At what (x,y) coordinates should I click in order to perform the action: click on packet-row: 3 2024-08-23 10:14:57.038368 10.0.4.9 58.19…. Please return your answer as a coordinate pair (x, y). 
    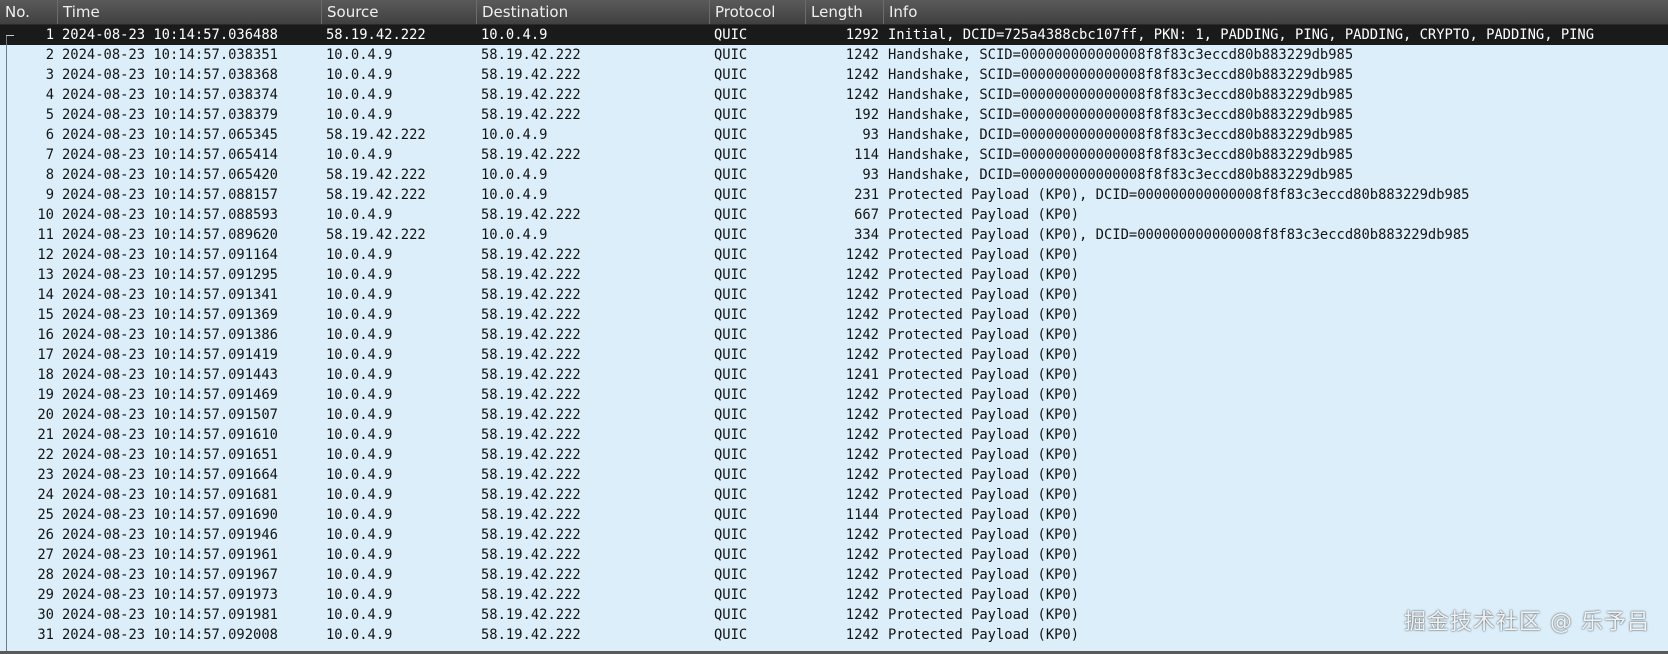
    Looking at the image, I should click on (834, 75).